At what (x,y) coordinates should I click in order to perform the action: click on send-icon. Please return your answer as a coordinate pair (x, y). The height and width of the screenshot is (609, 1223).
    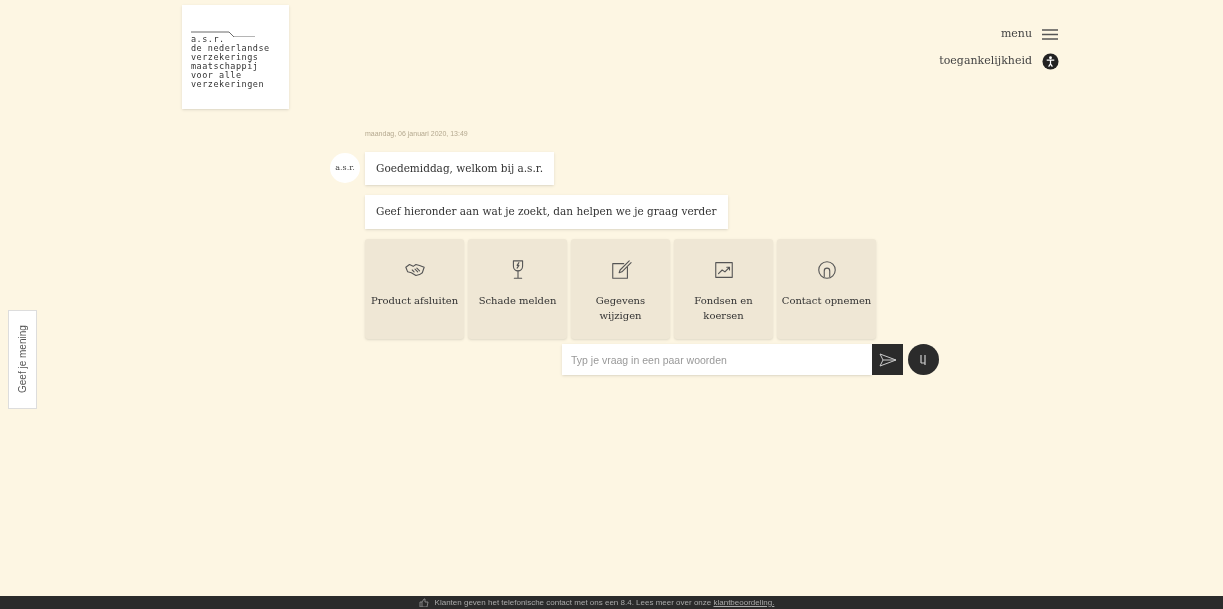
    Looking at the image, I should click on (887, 359).